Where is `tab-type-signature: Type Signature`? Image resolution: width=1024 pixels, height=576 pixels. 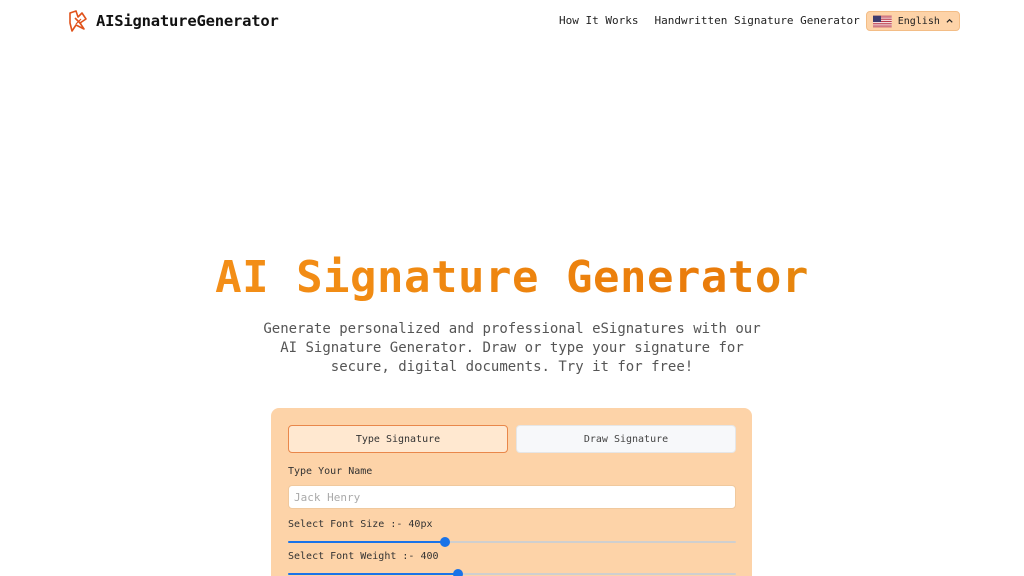 tab-type-signature: Type Signature is located at coordinates (398, 439).